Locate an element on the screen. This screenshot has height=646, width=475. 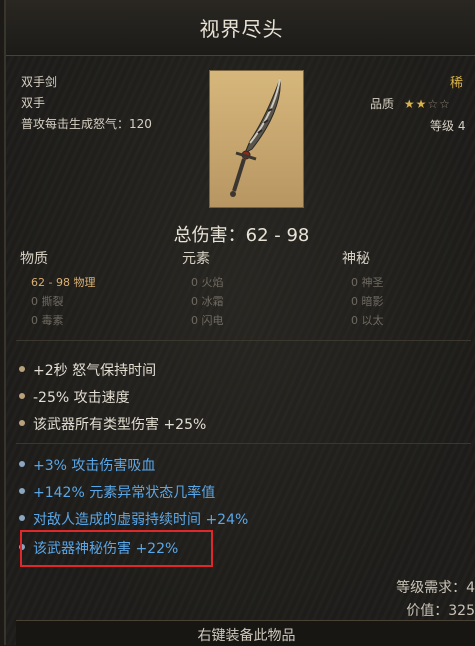
base-mod-text: -25% 攻击速度 is located at coordinates (81, 398).